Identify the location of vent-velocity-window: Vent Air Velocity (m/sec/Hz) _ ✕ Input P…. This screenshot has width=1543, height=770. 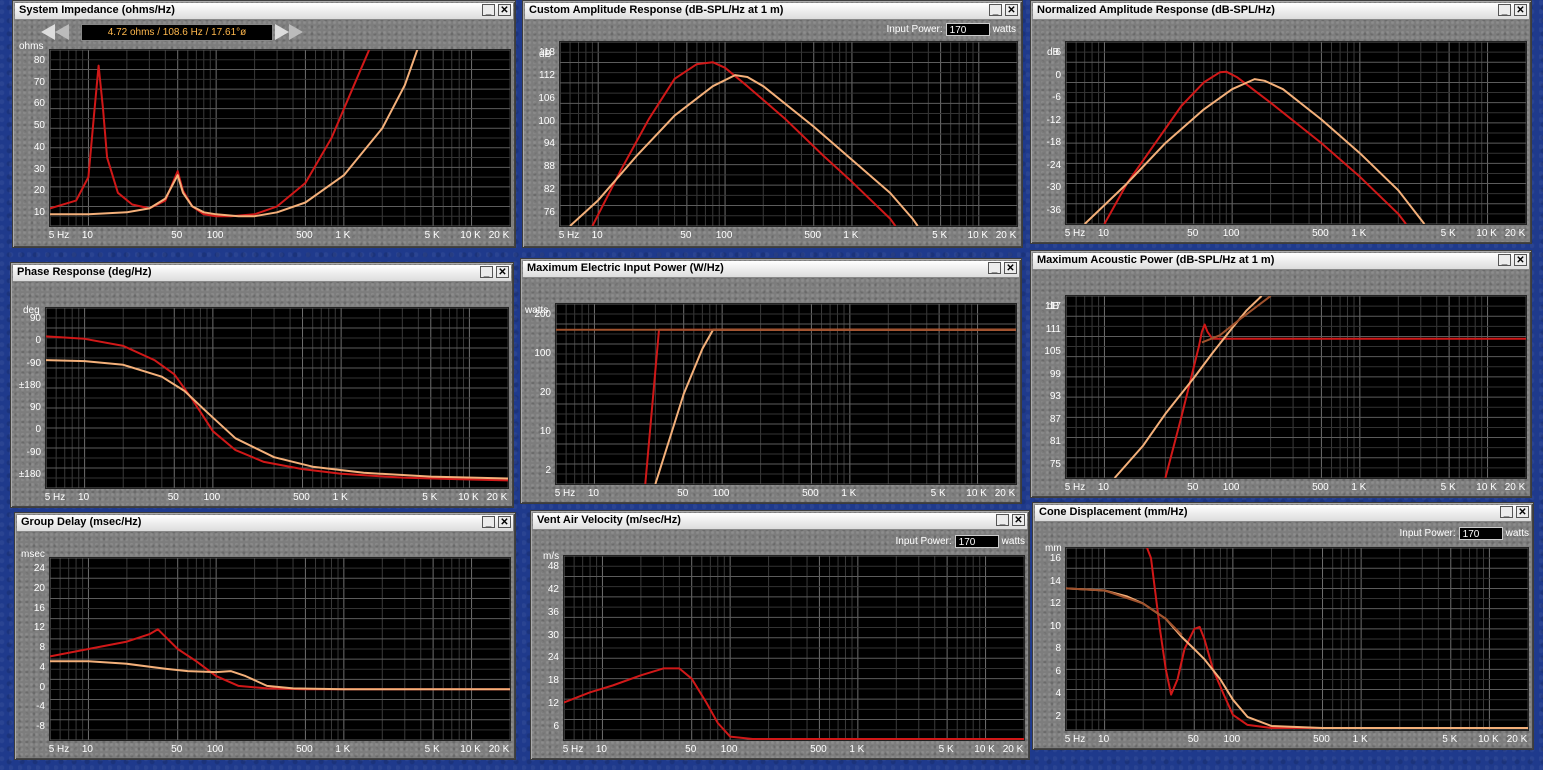
(780, 635).